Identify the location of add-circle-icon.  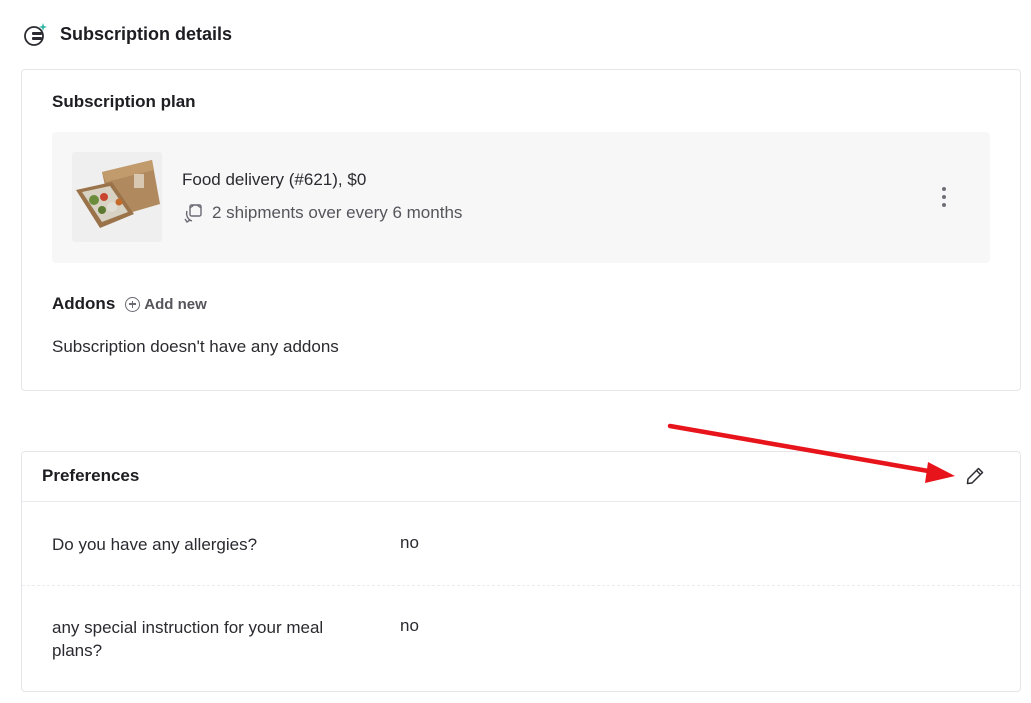
(133, 304).